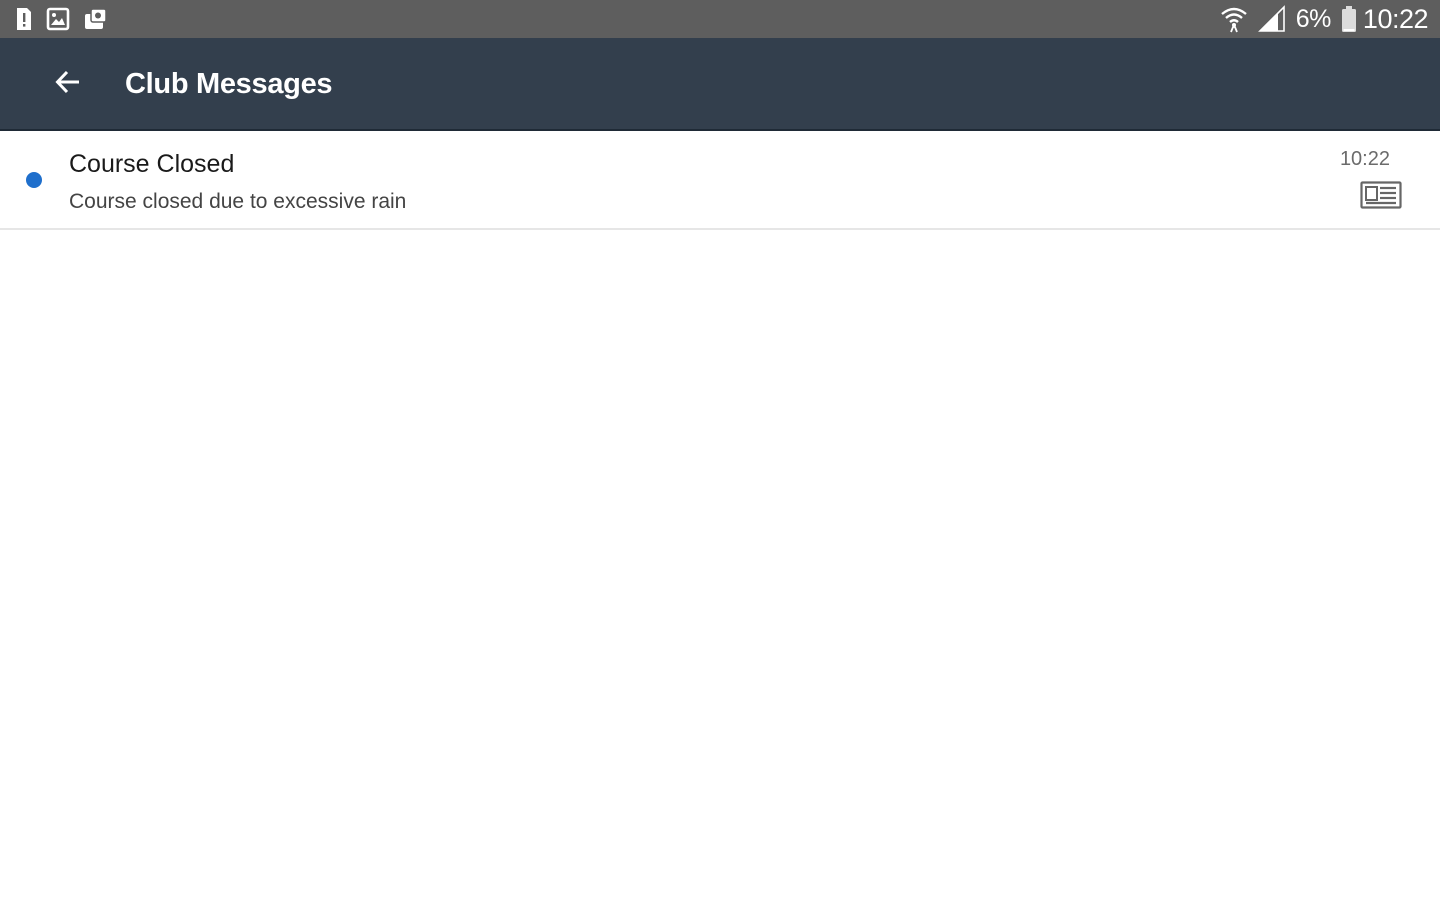 Image resolution: width=1440 pixels, height=900 pixels. Describe the element at coordinates (95, 19) in the screenshot. I see `app-notification-icon` at that location.